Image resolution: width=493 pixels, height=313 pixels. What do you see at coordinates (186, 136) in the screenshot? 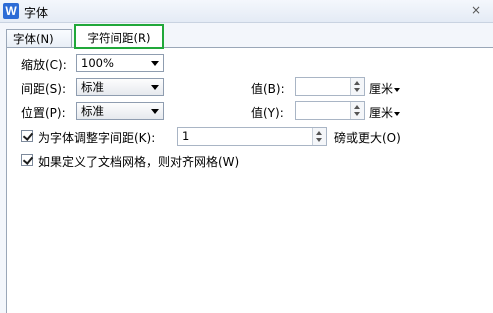
I see `kerning-value: 1` at bounding box center [186, 136].